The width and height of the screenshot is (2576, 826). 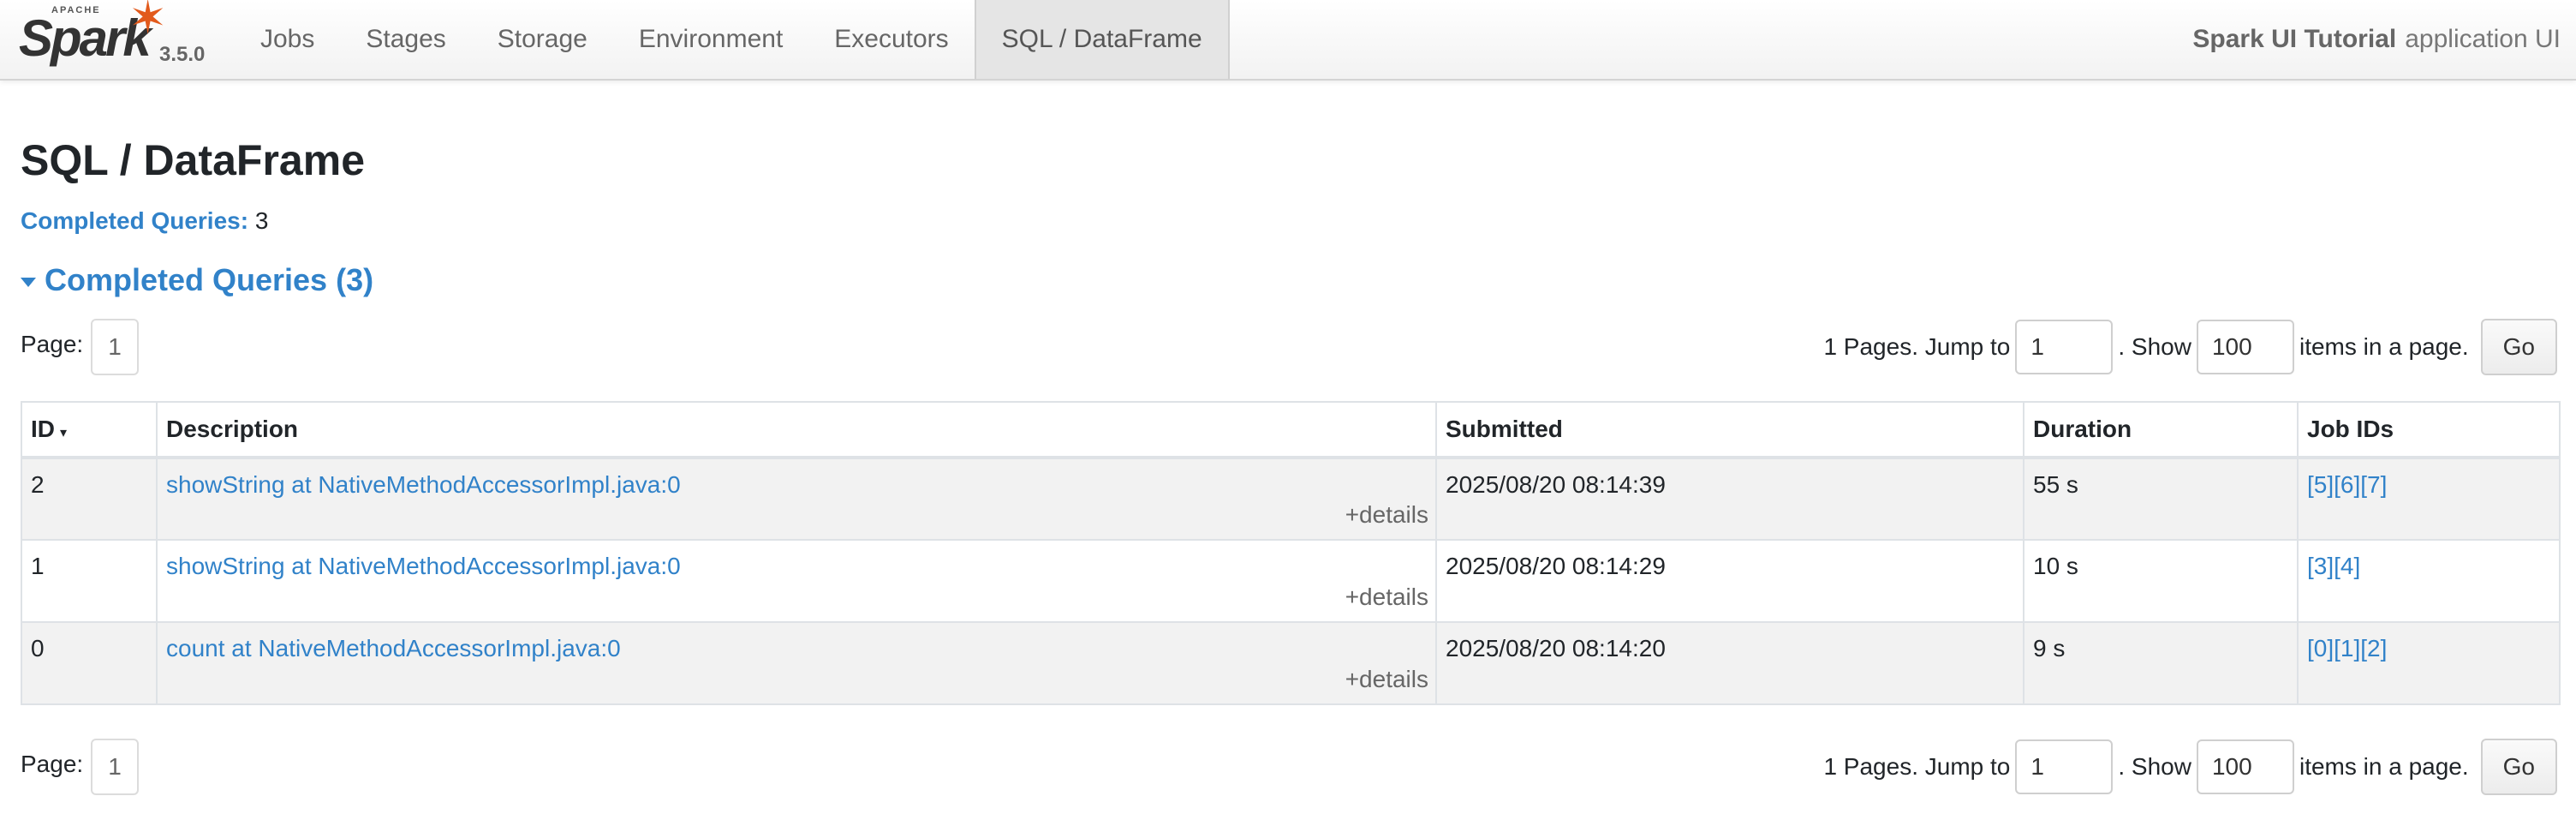 I want to click on tab-stages: Stages, so click(x=405, y=39).